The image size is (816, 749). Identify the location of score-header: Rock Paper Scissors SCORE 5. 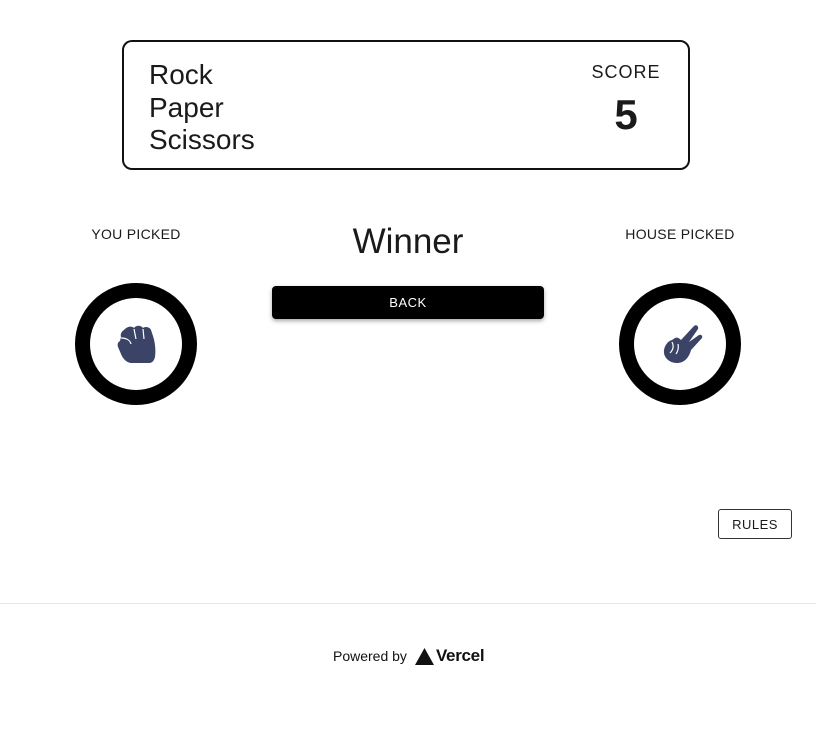
(406, 105).